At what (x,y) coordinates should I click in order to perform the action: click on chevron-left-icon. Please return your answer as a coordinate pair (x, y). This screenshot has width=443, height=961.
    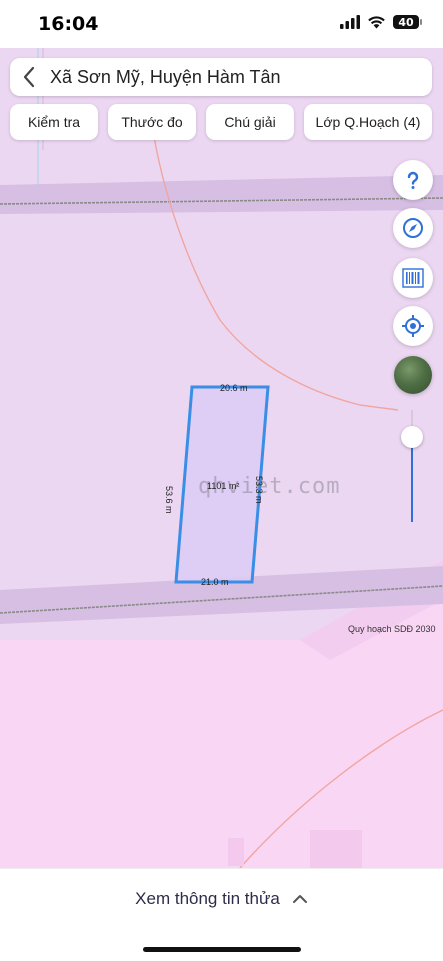
    Looking at the image, I should click on (29, 77).